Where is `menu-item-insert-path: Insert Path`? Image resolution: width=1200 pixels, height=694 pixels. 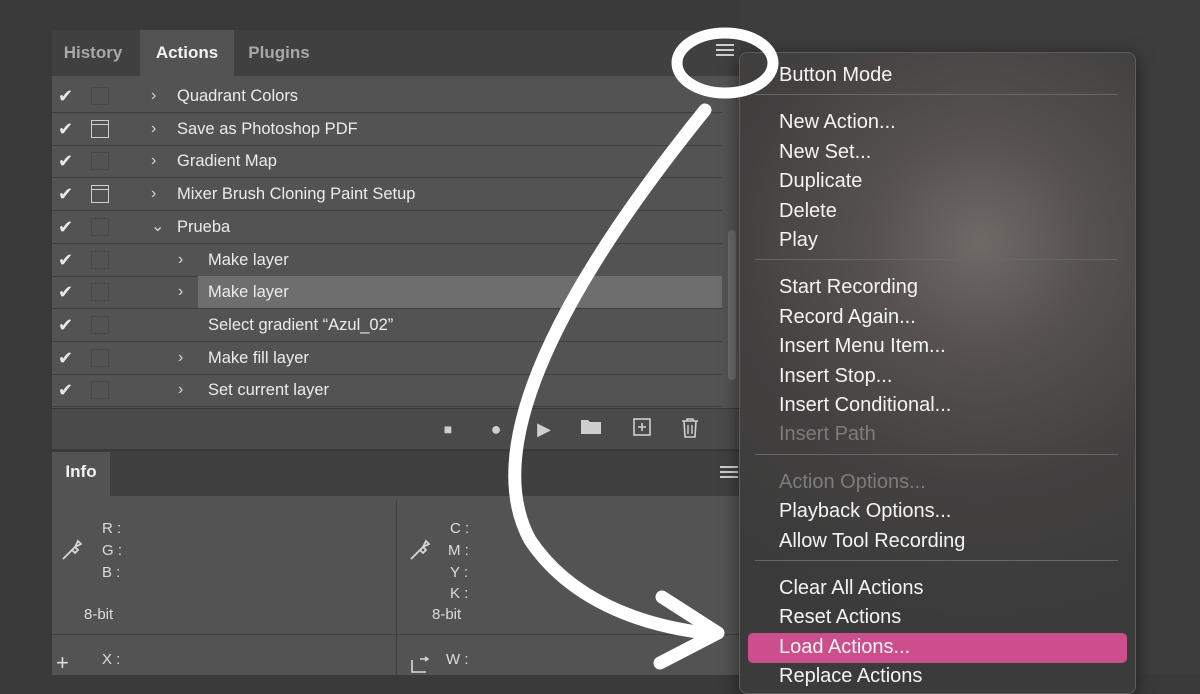 menu-item-insert-path: Insert Path is located at coordinates (827, 434).